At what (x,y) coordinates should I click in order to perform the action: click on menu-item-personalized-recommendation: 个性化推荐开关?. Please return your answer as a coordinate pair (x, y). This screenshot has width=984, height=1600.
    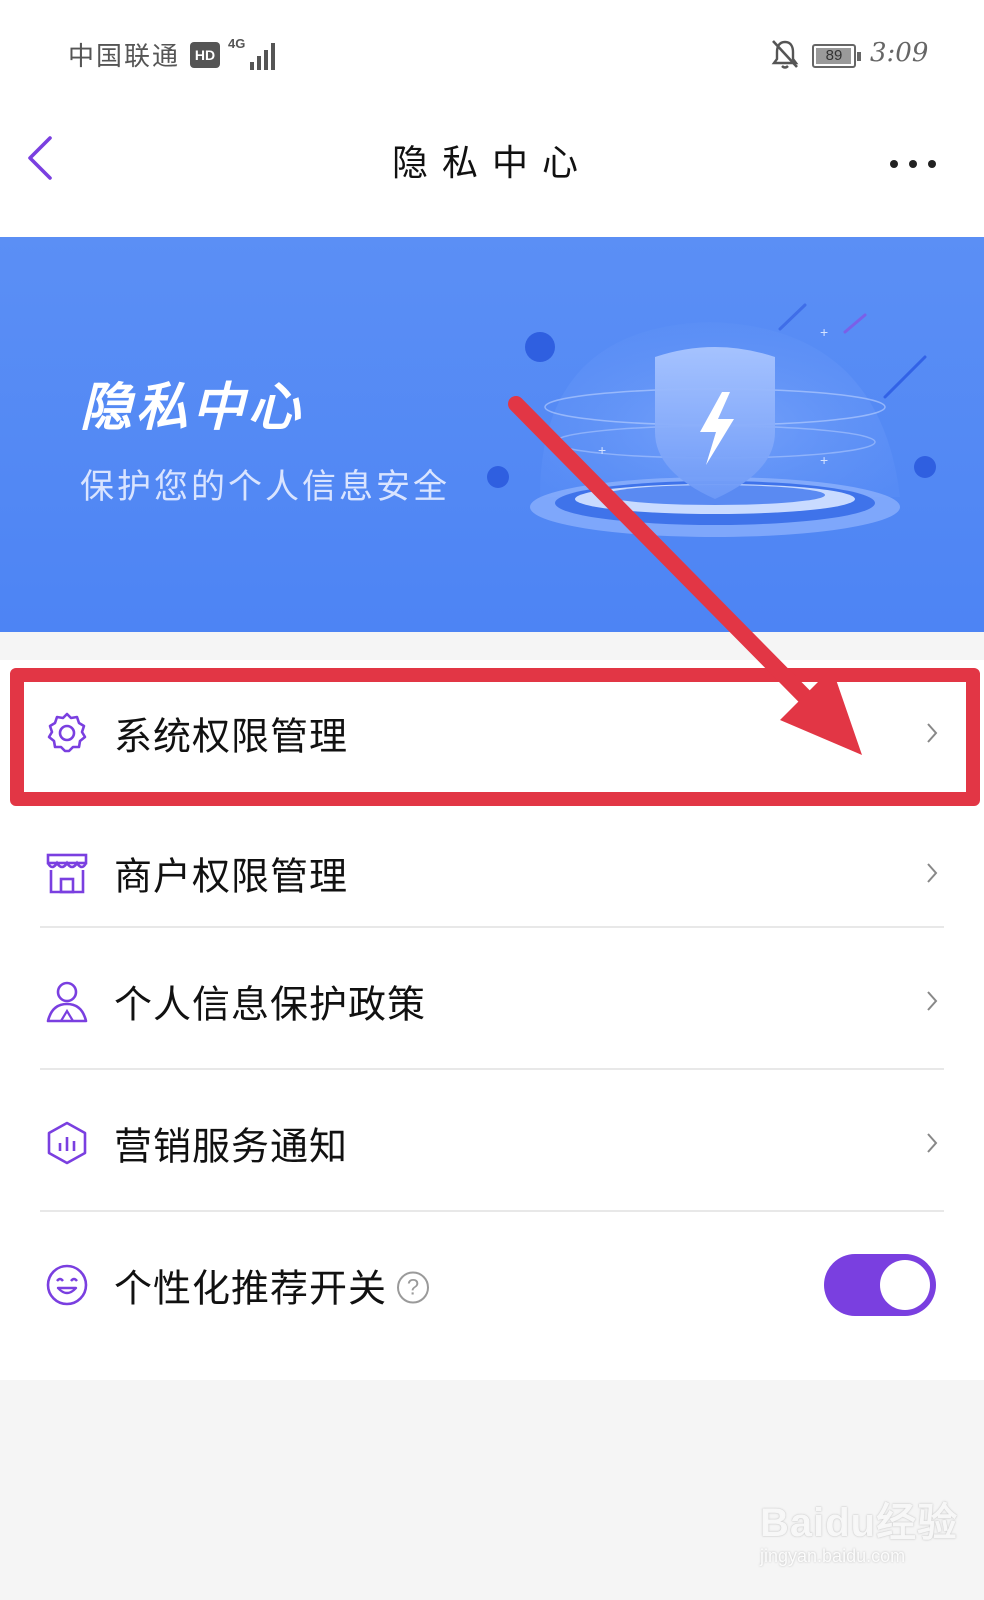
    Looking at the image, I should click on (492, 1284).